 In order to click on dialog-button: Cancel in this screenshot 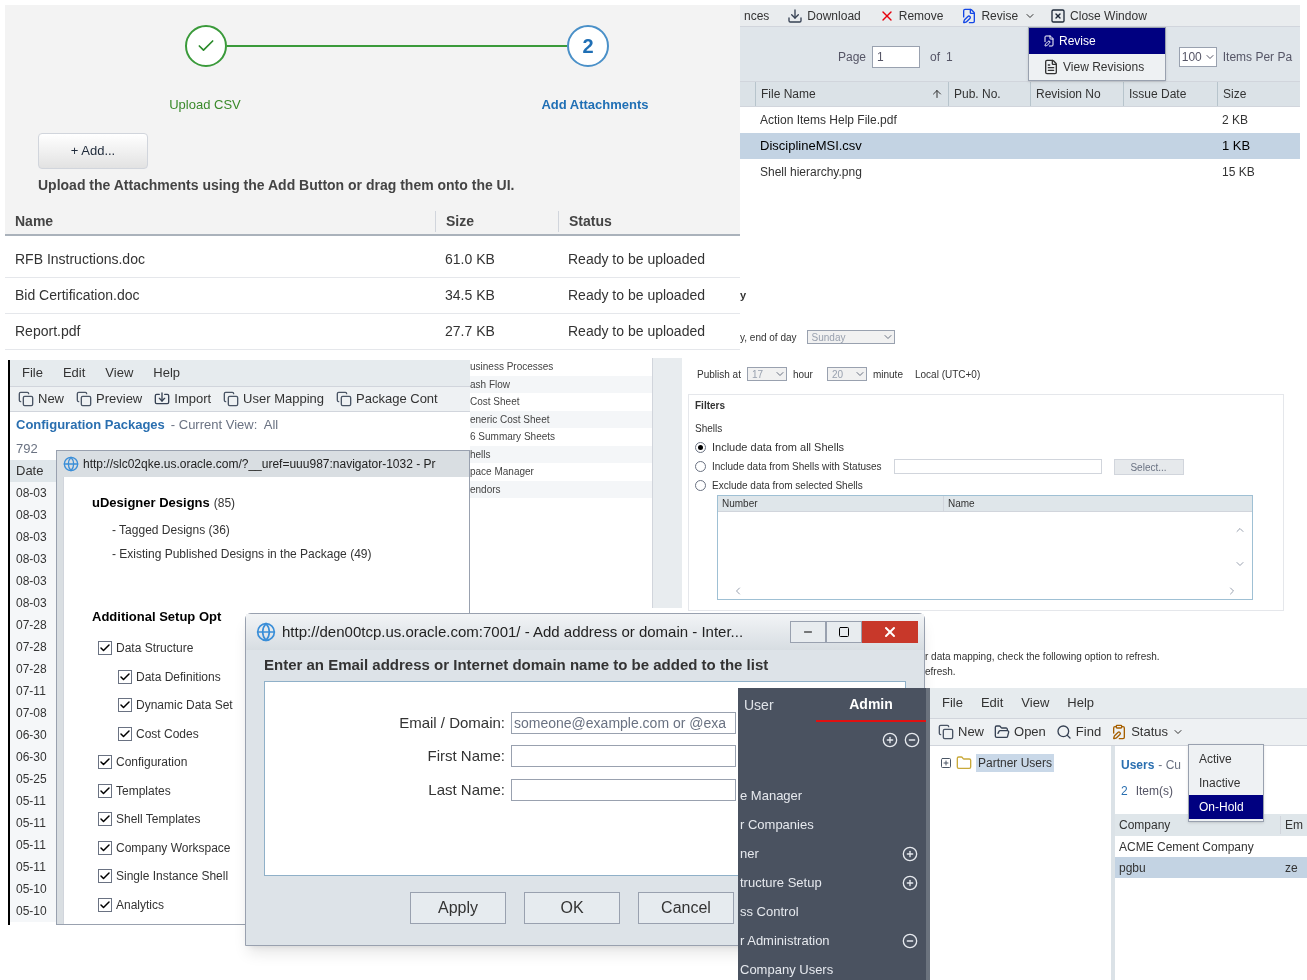, I will do `click(686, 907)`.